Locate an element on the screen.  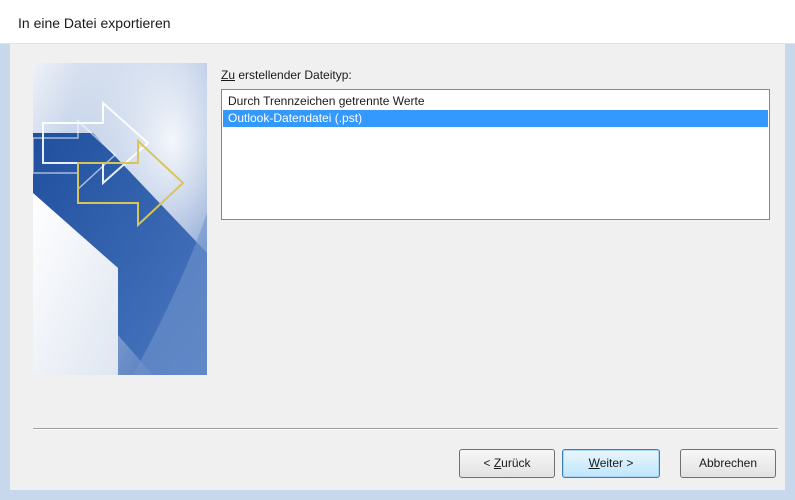
back-button-label: urück is located at coordinates (516, 463).